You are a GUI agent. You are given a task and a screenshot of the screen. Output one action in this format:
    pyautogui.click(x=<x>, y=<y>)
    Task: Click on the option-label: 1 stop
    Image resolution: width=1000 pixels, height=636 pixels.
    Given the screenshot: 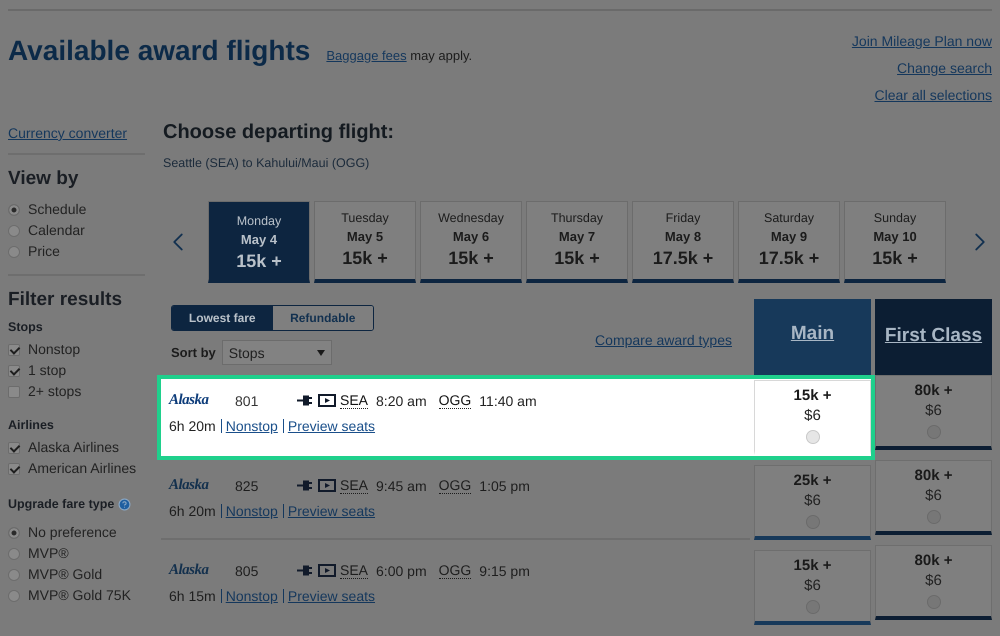 What is the action you would take?
    pyautogui.click(x=47, y=370)
    